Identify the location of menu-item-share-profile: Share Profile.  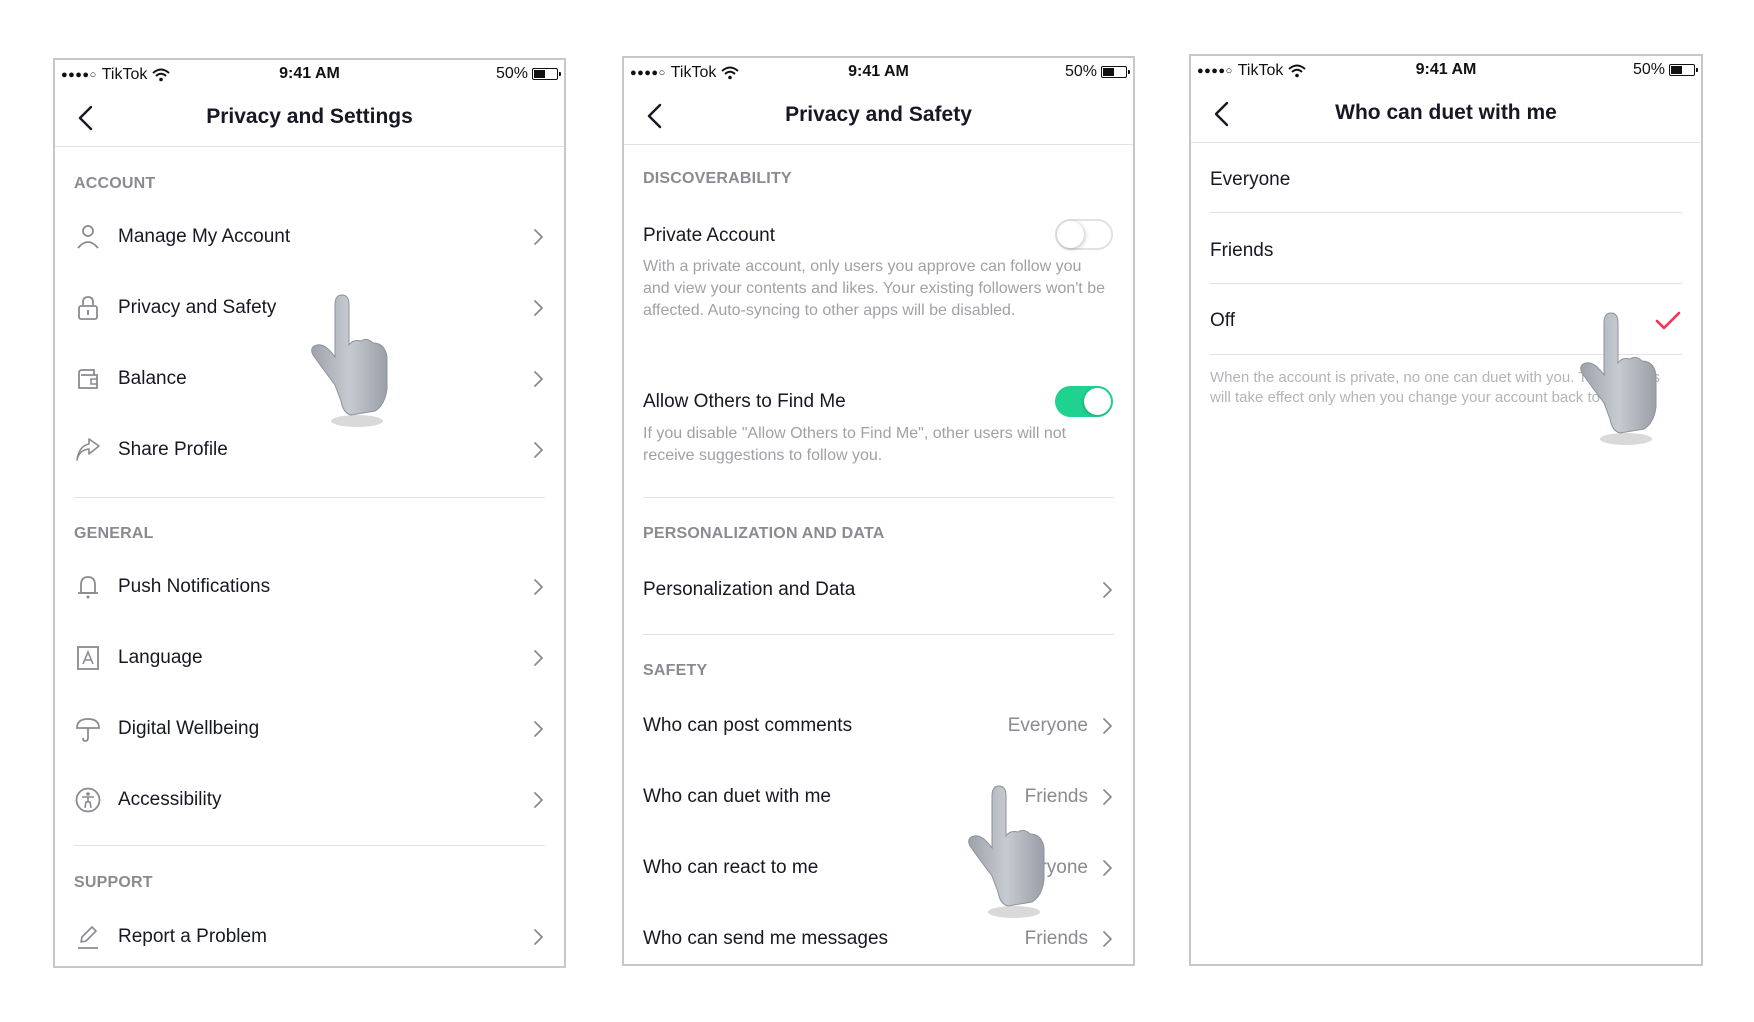
(309, 450).